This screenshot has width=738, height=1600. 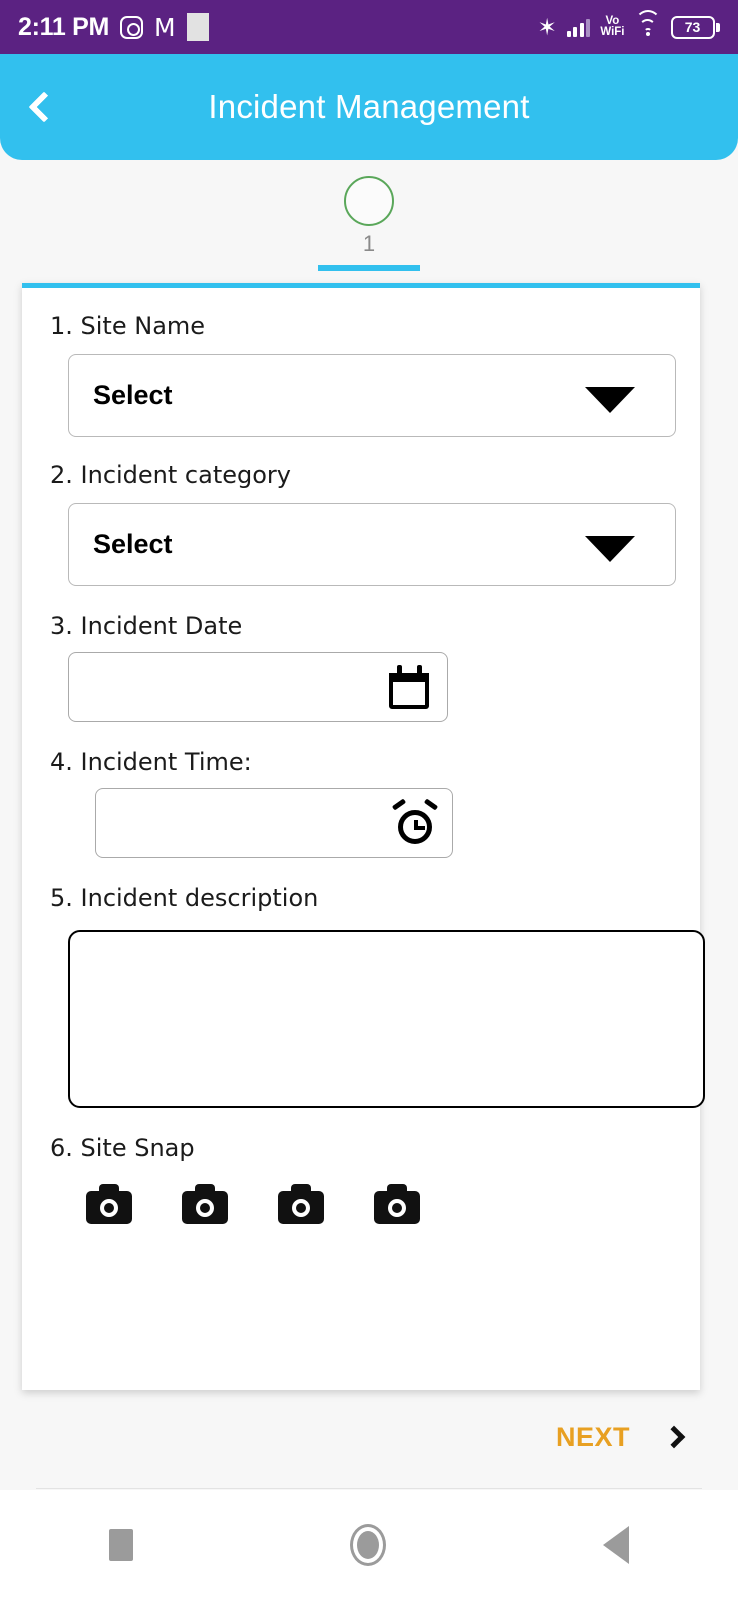 I want to click on wifi-icon, so click(x=647, y=23).